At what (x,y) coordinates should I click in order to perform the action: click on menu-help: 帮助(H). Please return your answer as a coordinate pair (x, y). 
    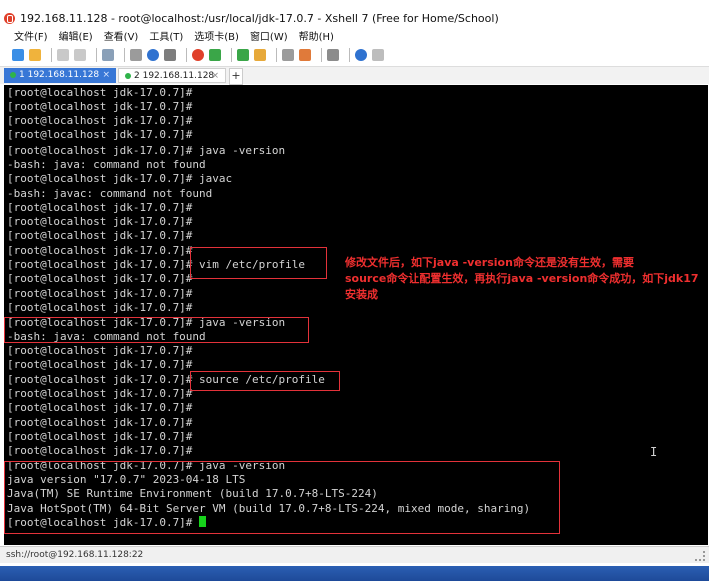
    Looking at the image, I should click on (316, 35).